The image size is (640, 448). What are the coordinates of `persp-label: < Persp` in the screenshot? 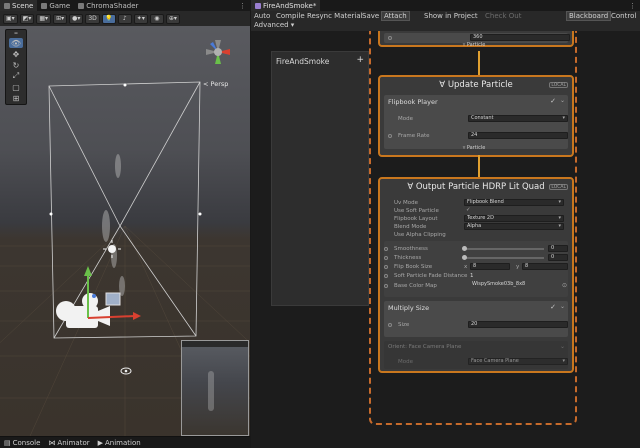 It's located at (215, 84).